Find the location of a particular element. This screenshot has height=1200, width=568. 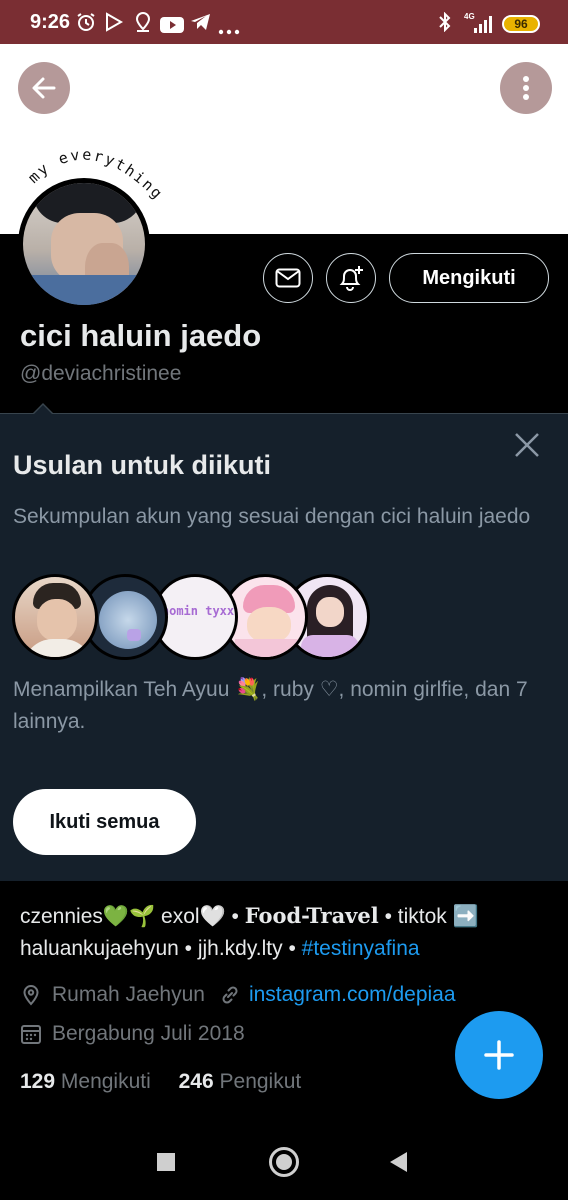

display-name: cici haluin jaedo is located at coordinates (141, 335).